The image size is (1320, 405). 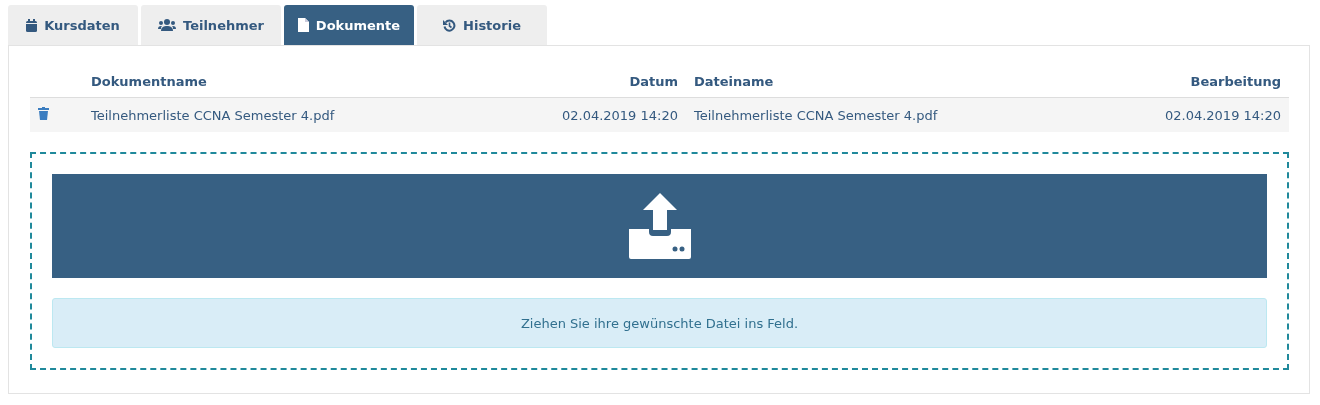 I want to click on tab: Teilnehmer, so click(x=211, y=25).